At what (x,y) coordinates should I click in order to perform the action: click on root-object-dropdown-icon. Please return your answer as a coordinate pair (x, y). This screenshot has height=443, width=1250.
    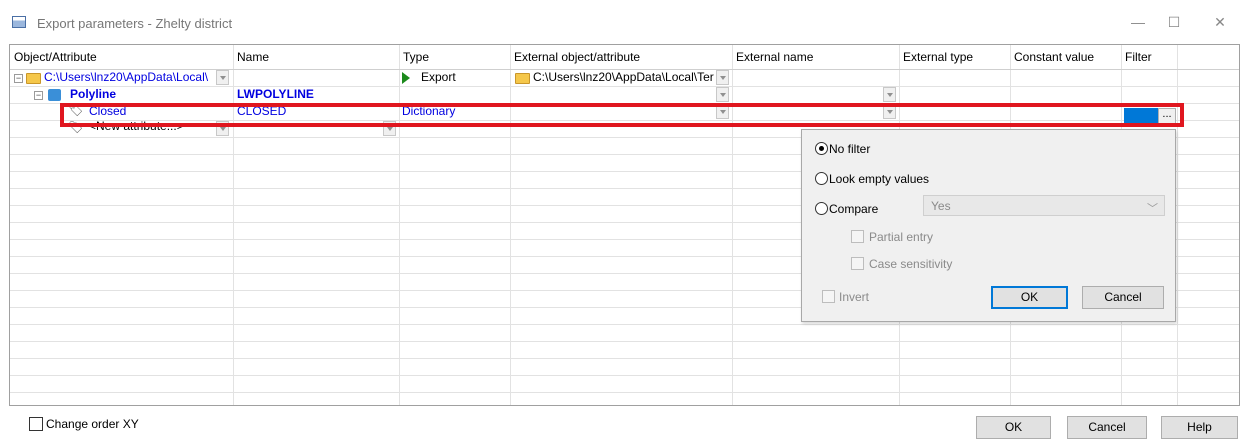
    Looking at the image, I should click on (222, 77).